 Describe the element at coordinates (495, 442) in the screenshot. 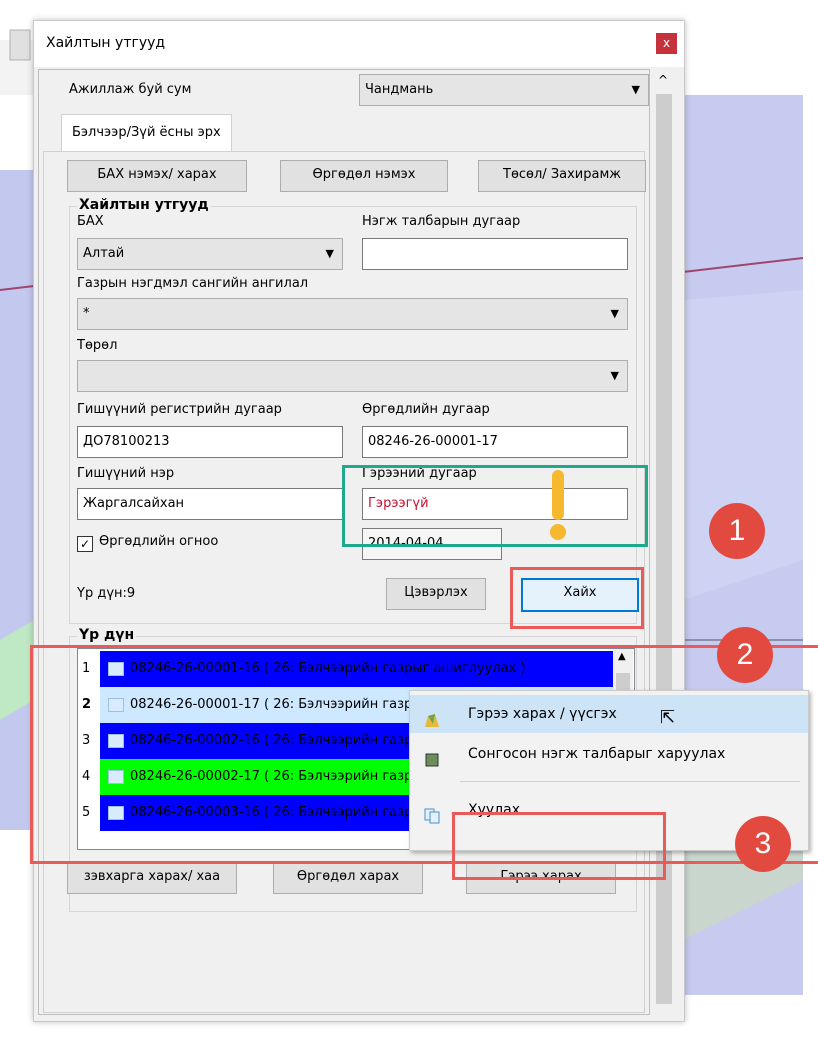

I see `request-no-input: 08246-26-00001-17` at that location.